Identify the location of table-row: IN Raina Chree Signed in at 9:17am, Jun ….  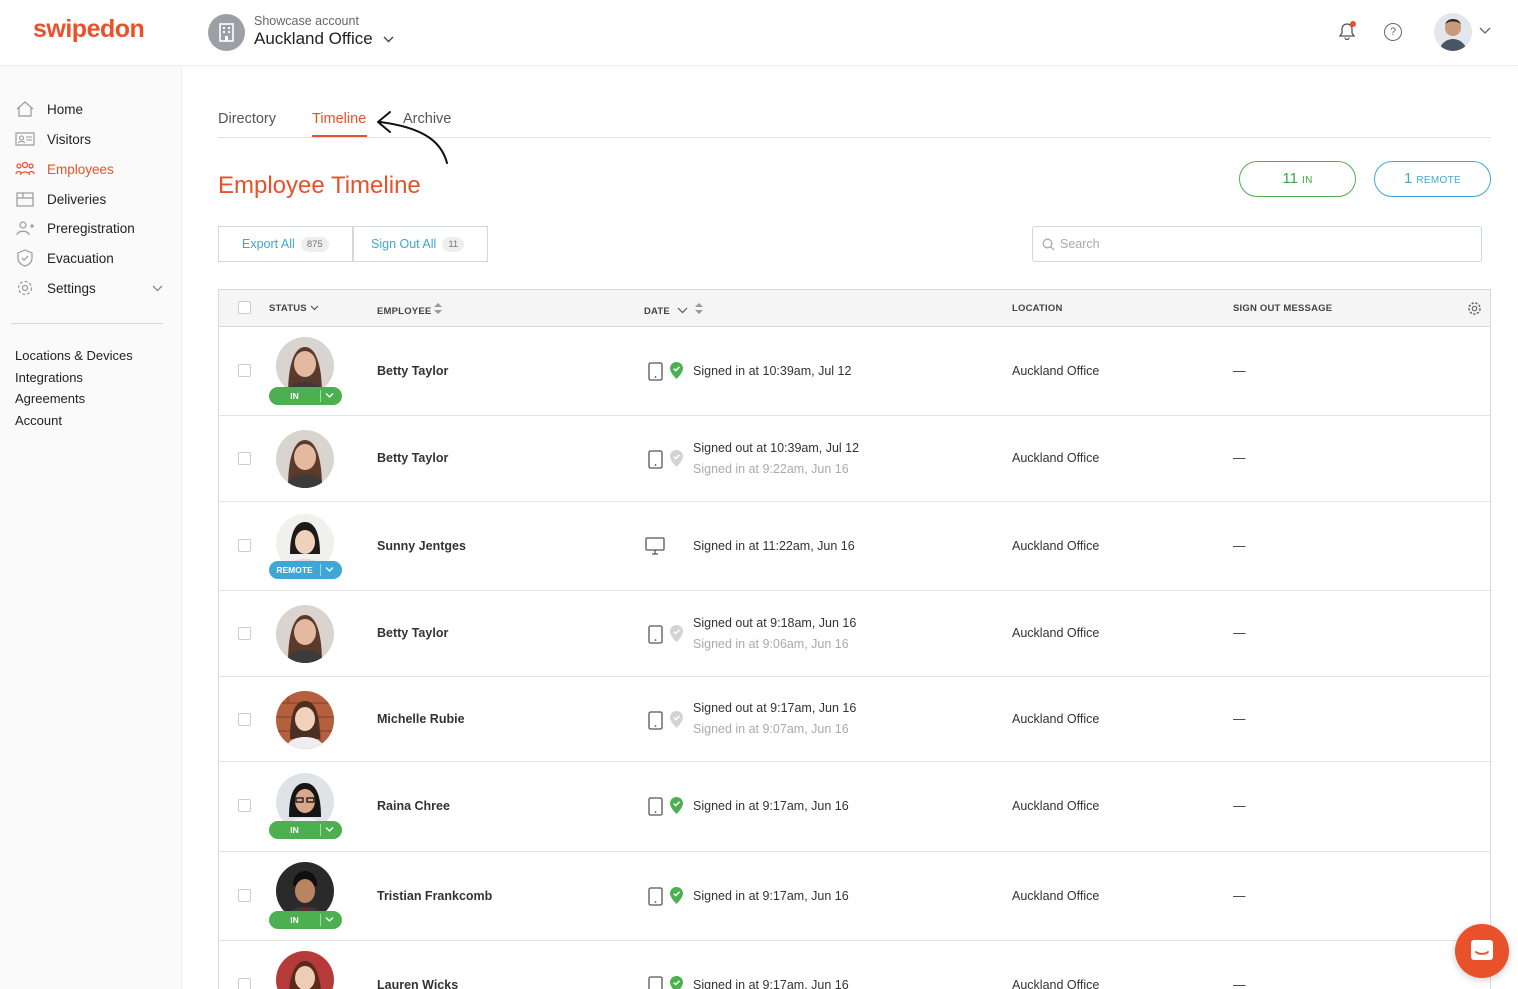
(854, 807).